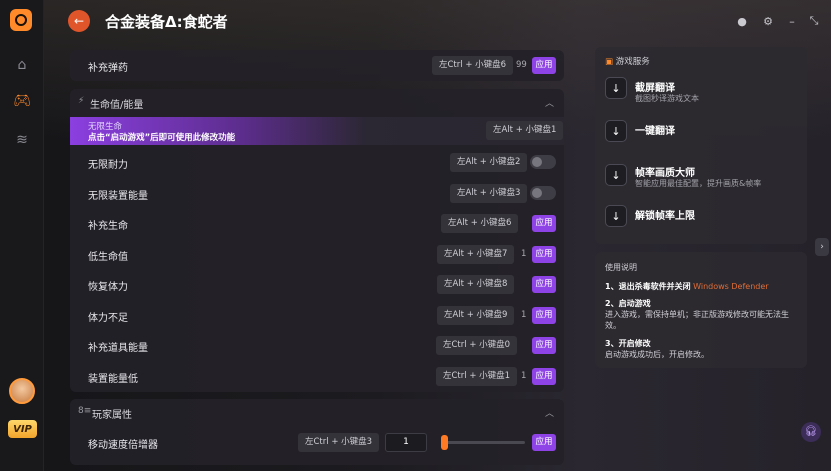  I want to click on minimize-icon: –, so click(792, 21).